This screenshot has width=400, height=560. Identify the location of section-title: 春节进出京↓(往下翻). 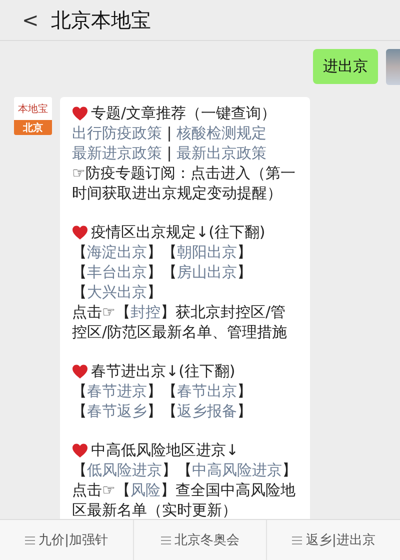
(163, 371).